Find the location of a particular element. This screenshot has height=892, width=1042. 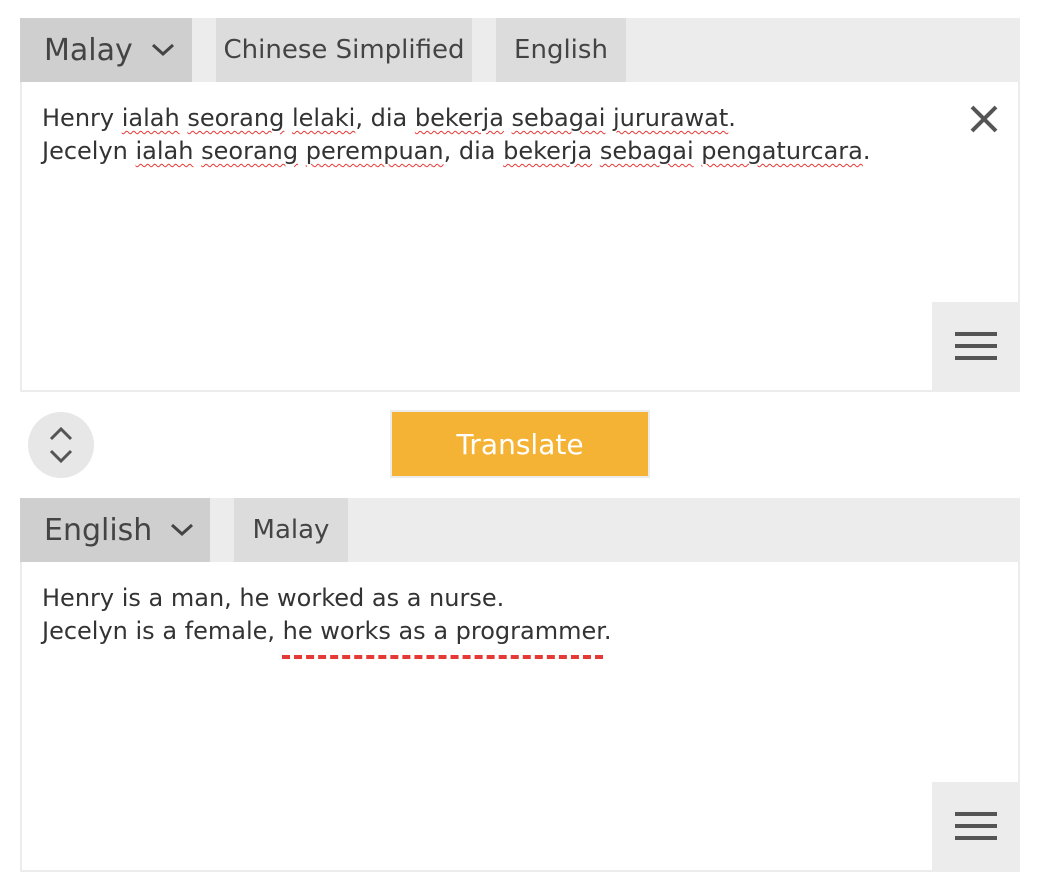

swap-languages-button is located at coordinates (61, 445).